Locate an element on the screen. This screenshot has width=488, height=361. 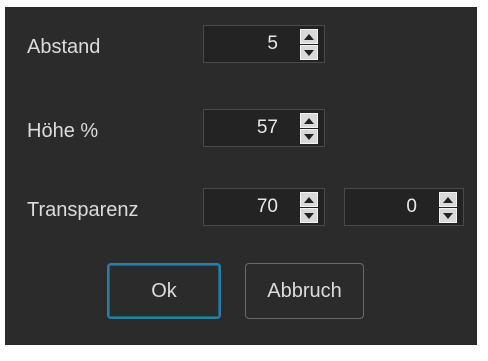
hoehe-increment-button is located at coordinates (309, 120).